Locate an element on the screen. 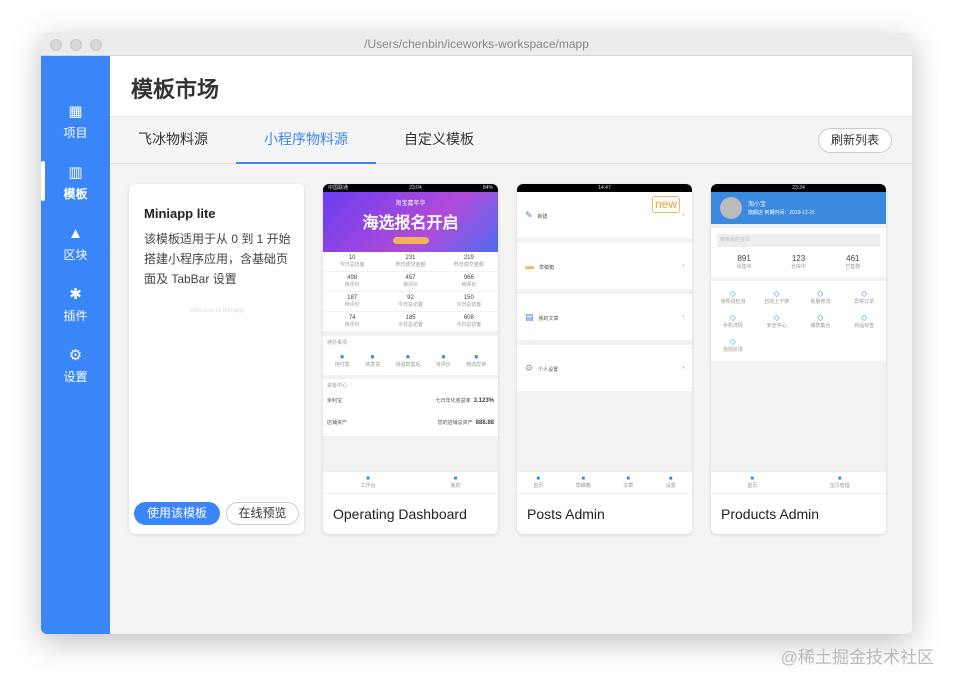 Image resolution: width=954 pixels, height=684 pixels. tab-label: 文章 is located at coordinates (628, 486).